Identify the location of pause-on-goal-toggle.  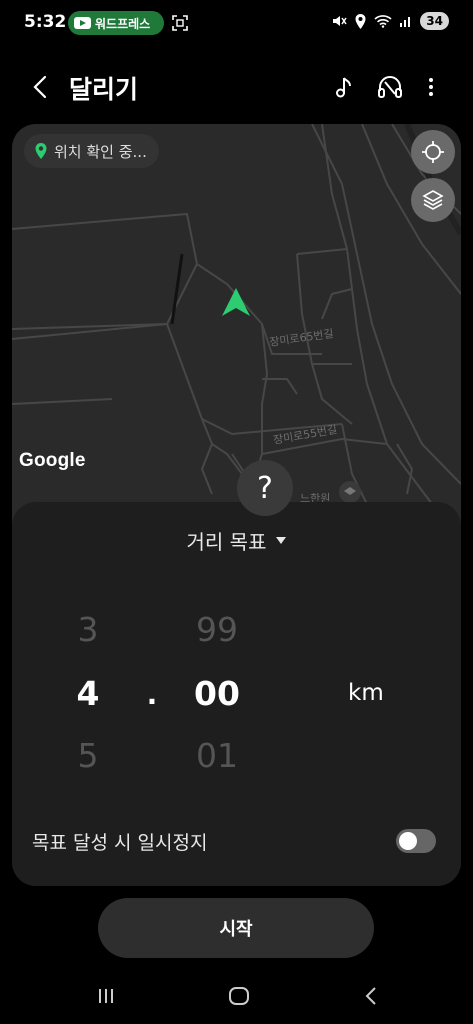
(416, 841).